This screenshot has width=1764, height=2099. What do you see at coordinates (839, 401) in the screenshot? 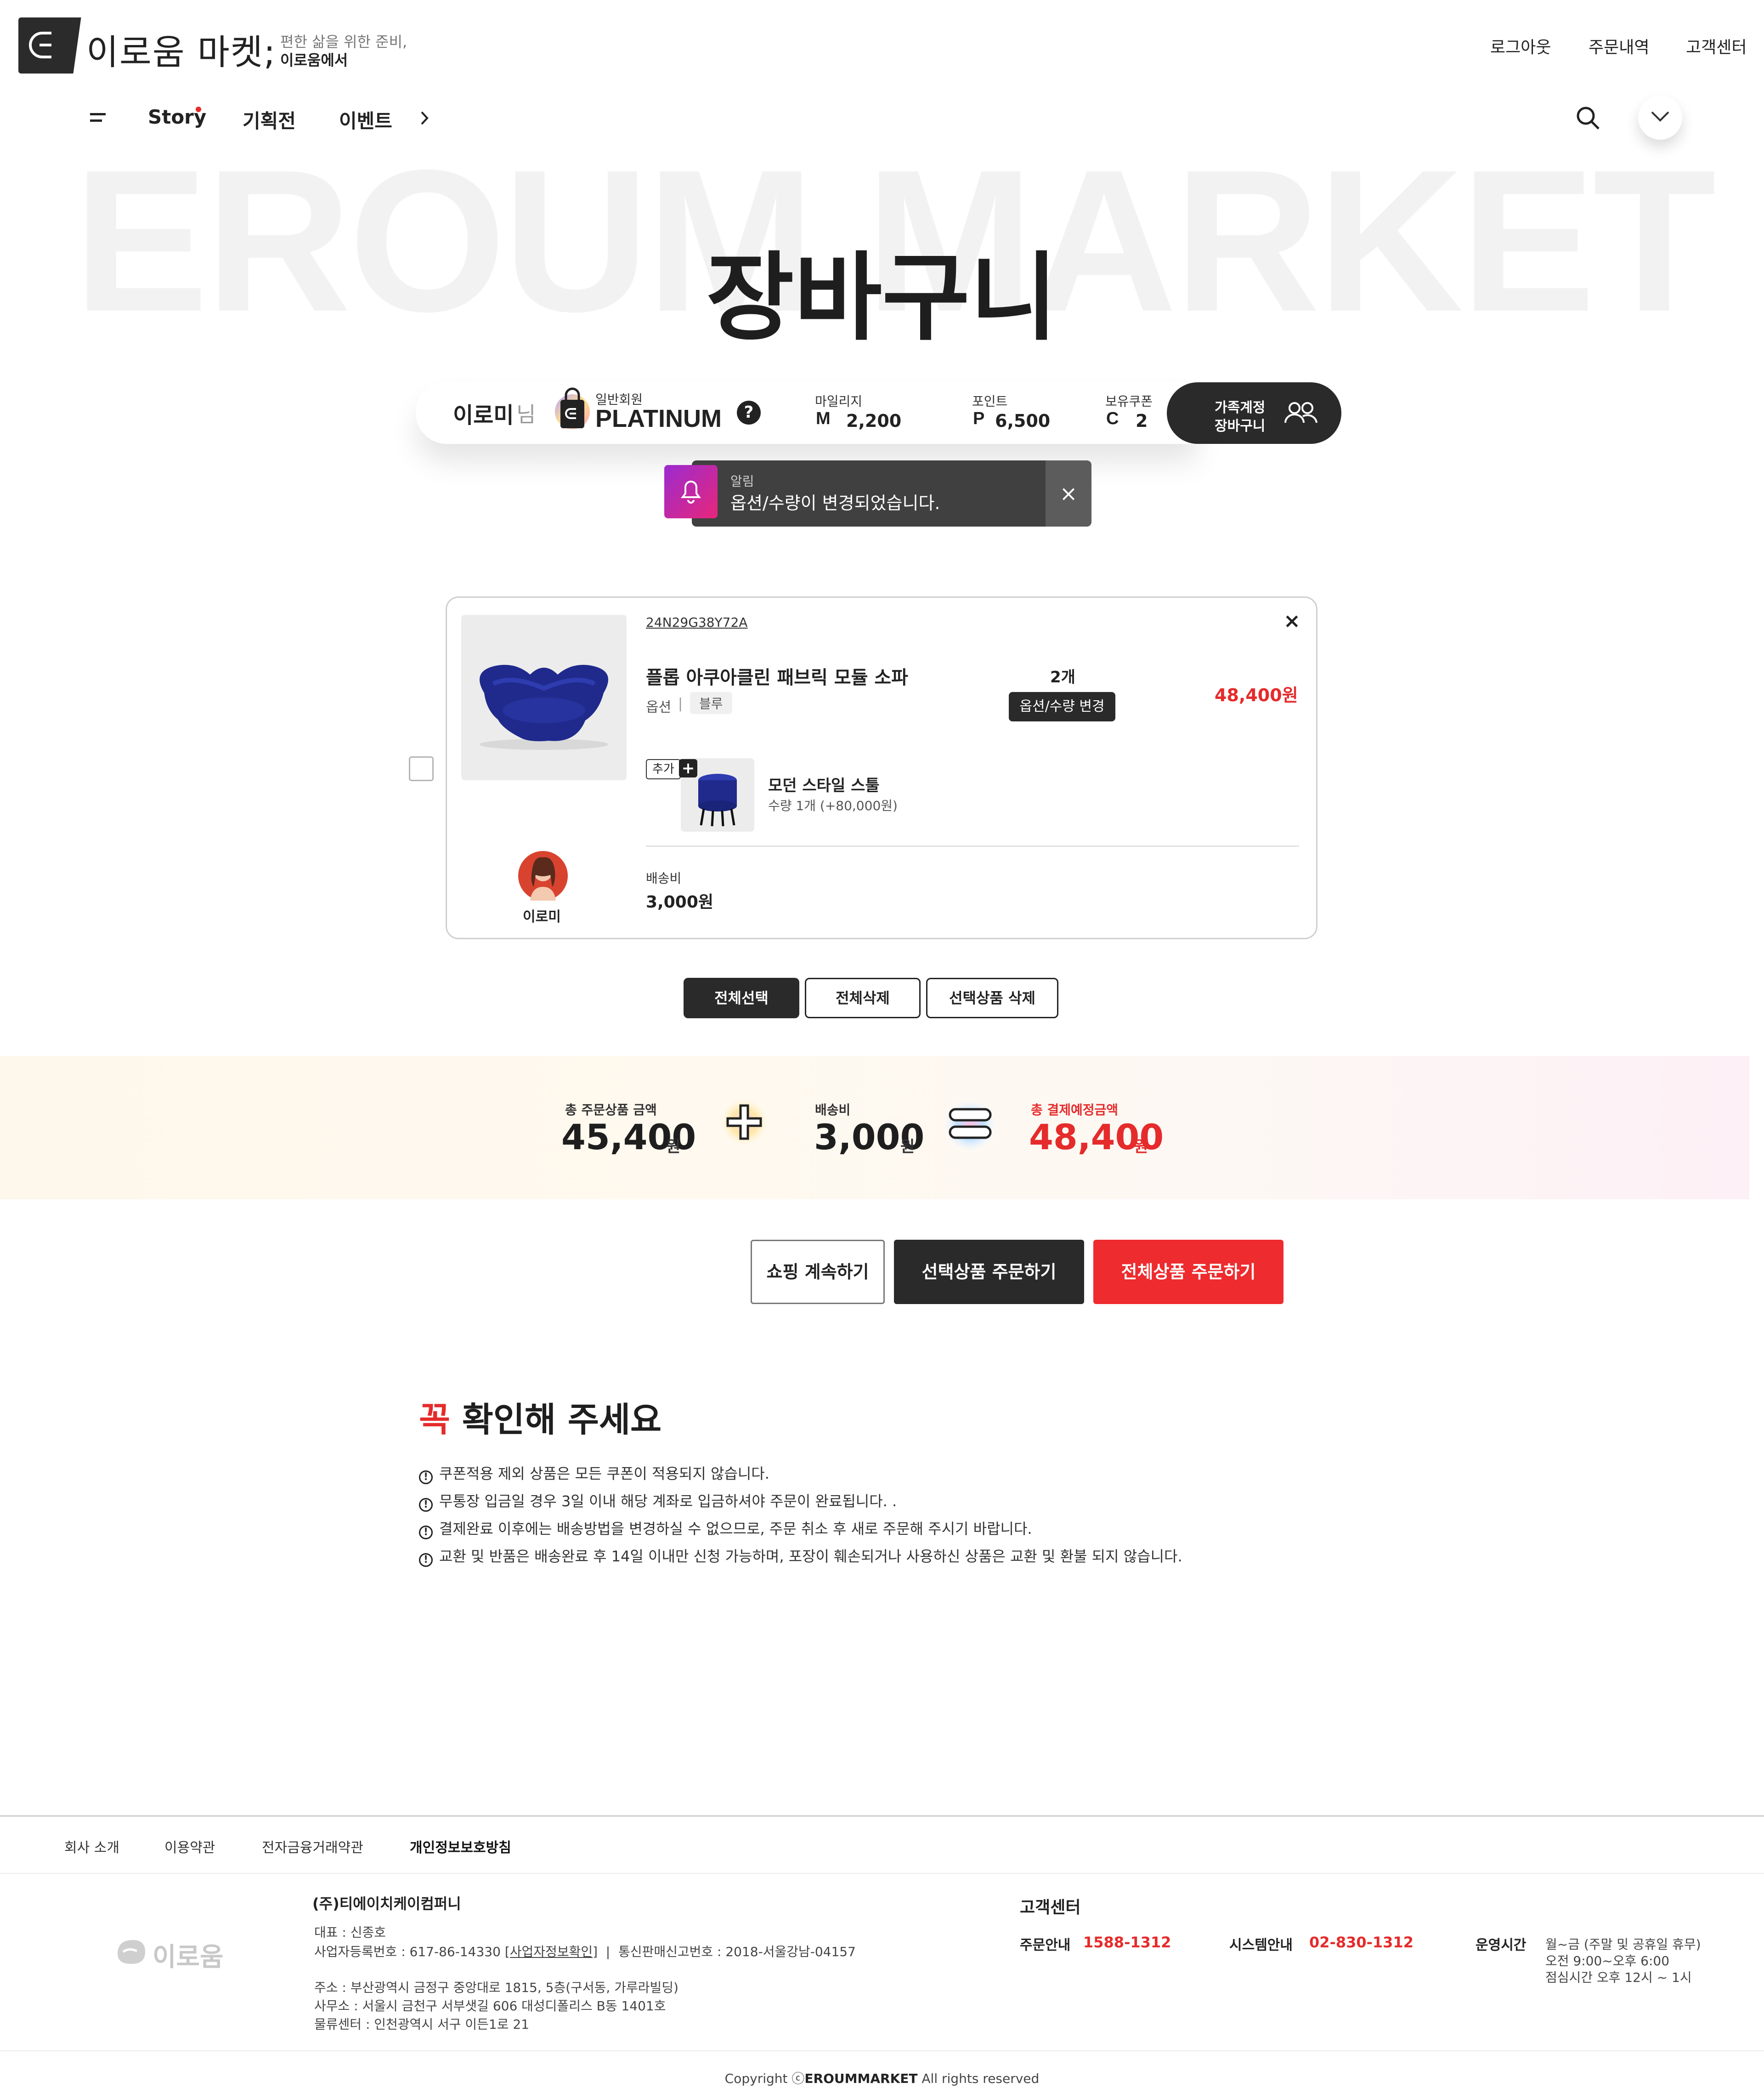
I see `mileage-label: 마일리지` at bounding box center [839, 401].